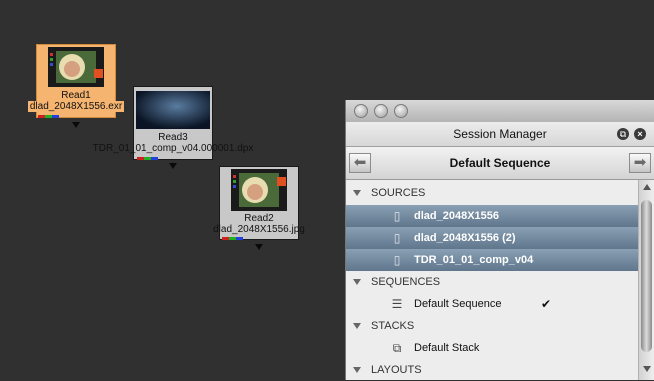 This screenshot has height=381, width=654. What do you see at coordinates (401, 111) in the screenshot?
I see `window-zoom-button` at bounding box center [401, 111].